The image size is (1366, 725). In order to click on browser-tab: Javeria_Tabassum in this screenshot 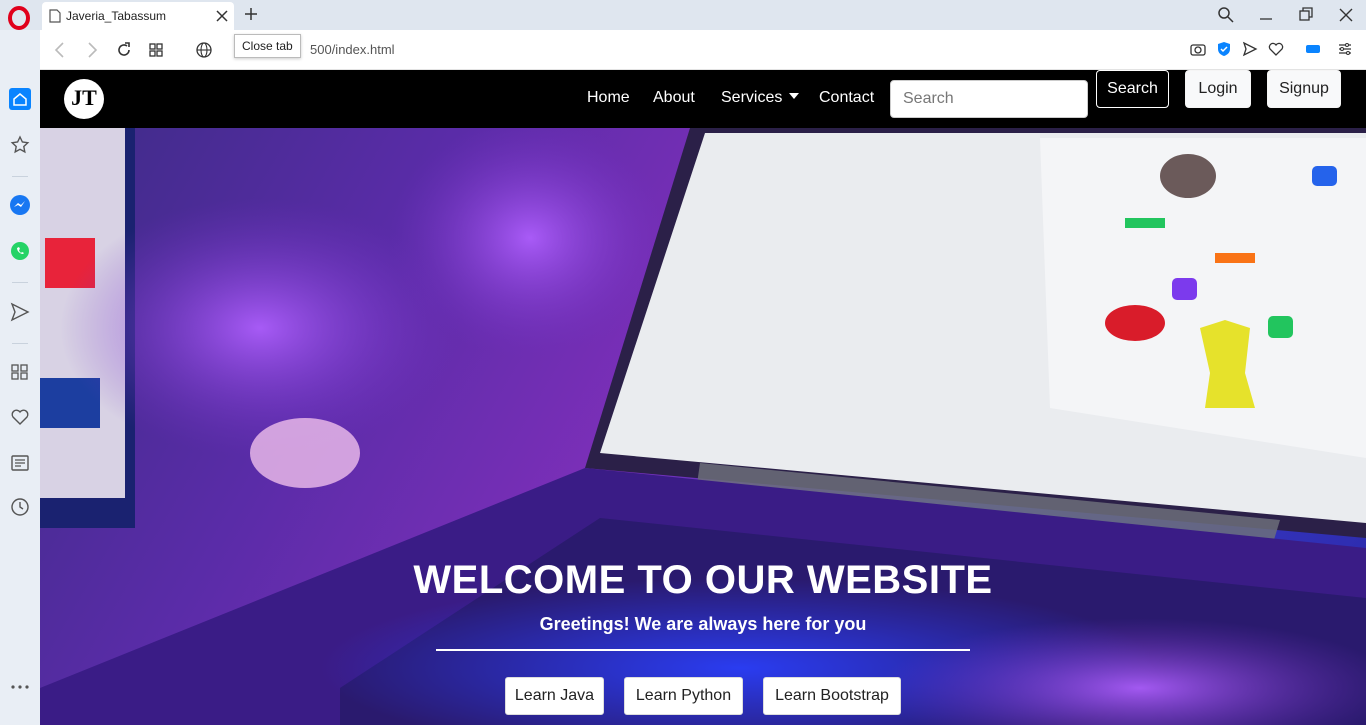, I will do `click(138, 16)`.